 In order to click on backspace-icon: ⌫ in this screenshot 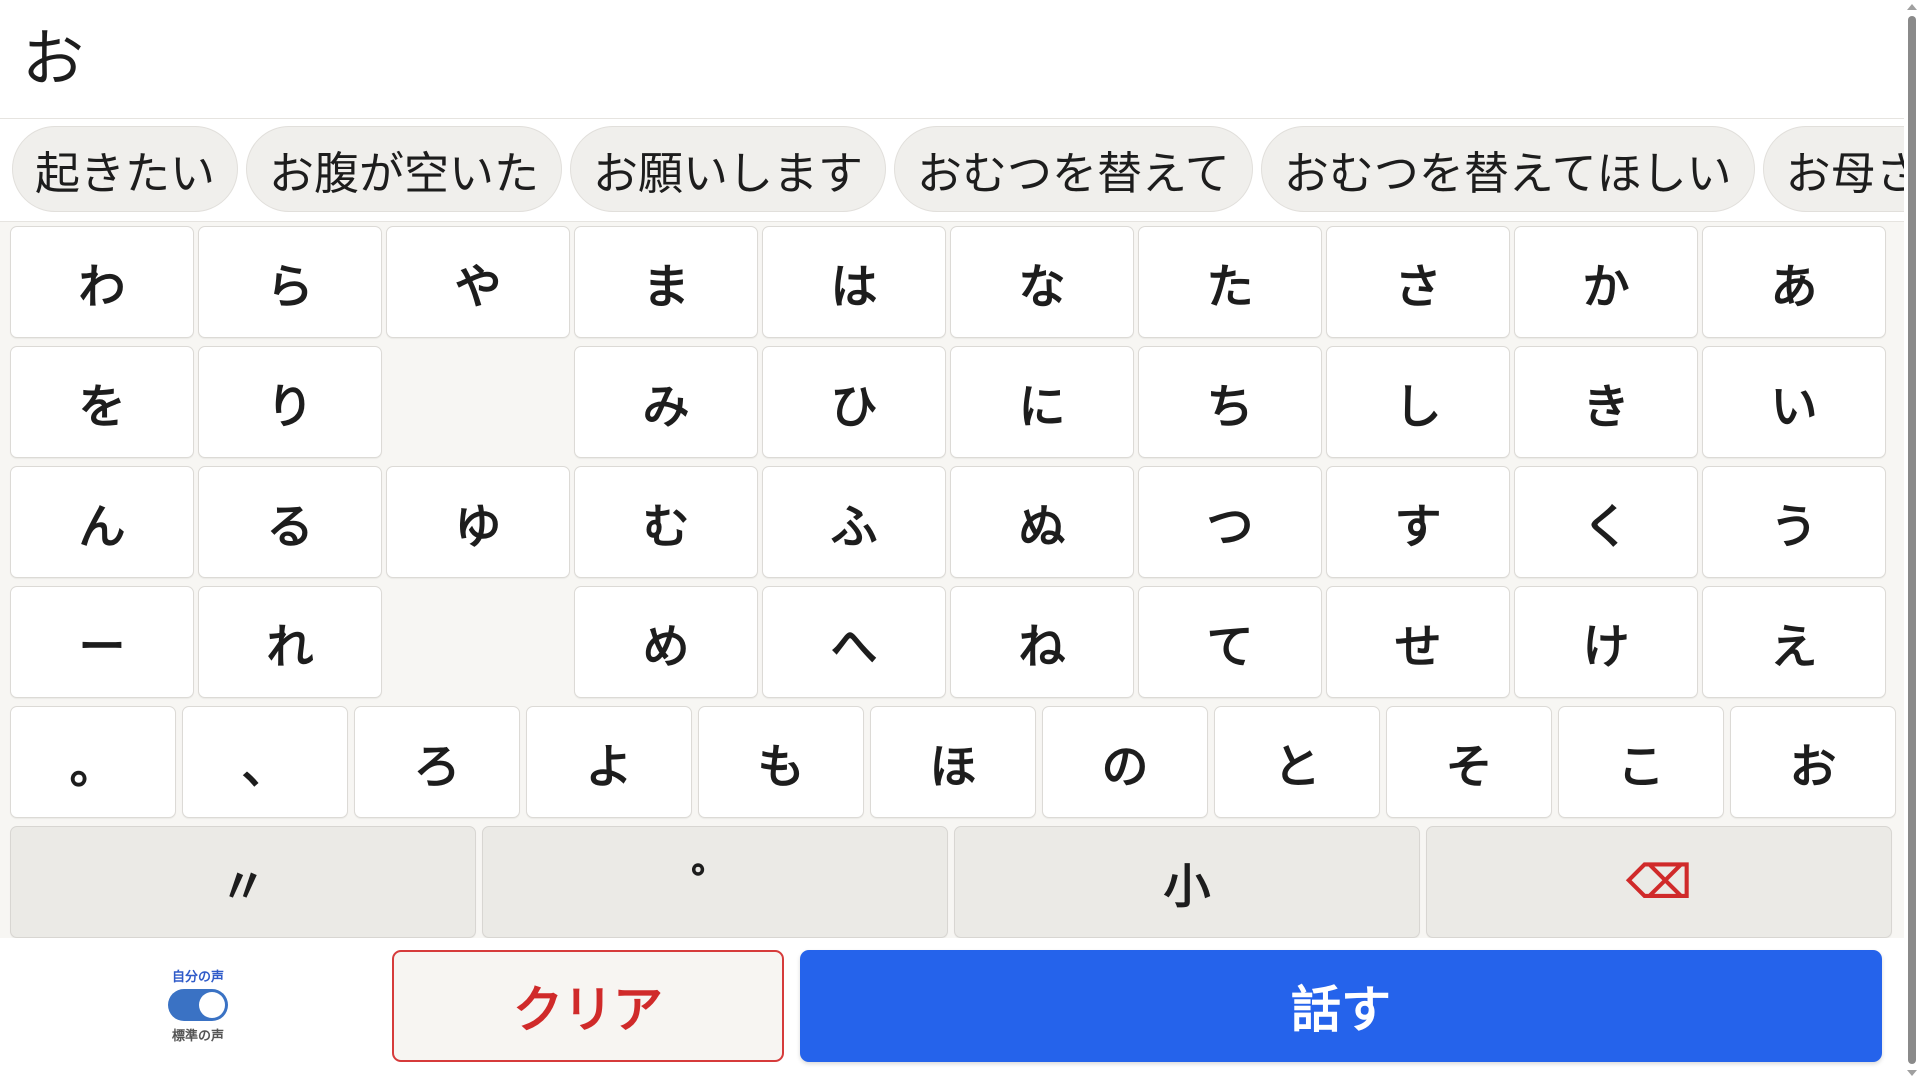, I will do `click(1659, 882)`.